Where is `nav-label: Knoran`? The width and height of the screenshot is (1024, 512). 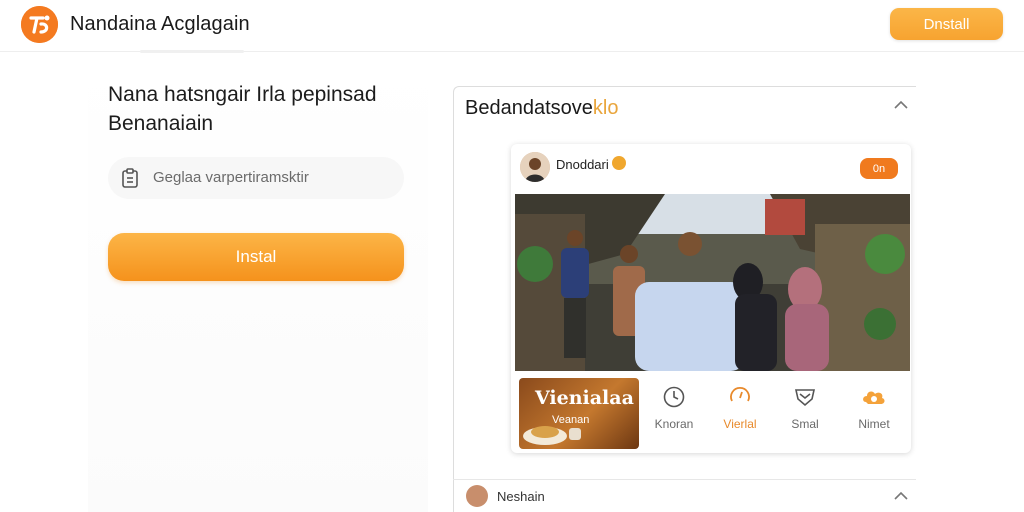 nav-label: Knoran is located at coordinates (674, 424).